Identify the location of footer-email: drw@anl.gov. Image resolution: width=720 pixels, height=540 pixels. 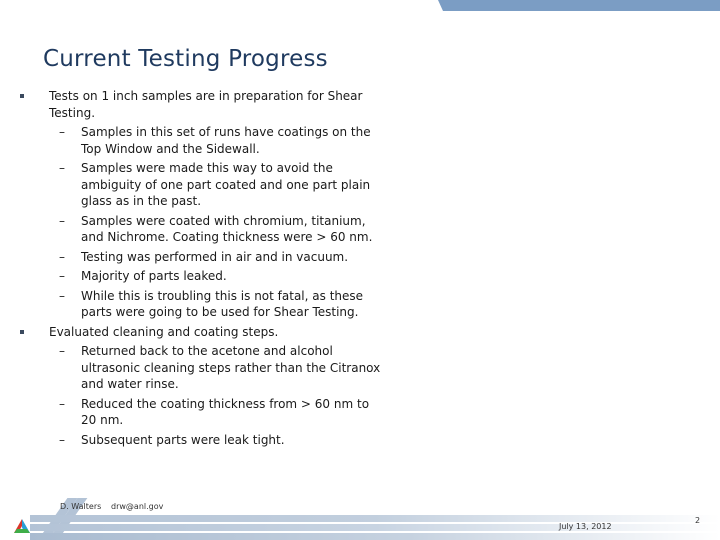
(137, 506).